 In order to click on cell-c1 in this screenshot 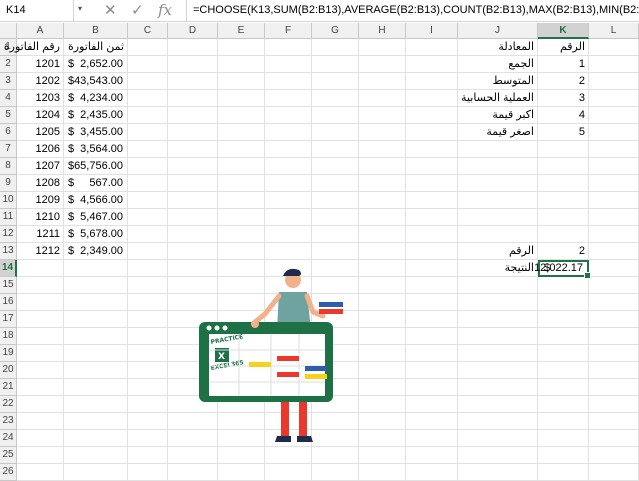, I will do `click(148, 47)`.